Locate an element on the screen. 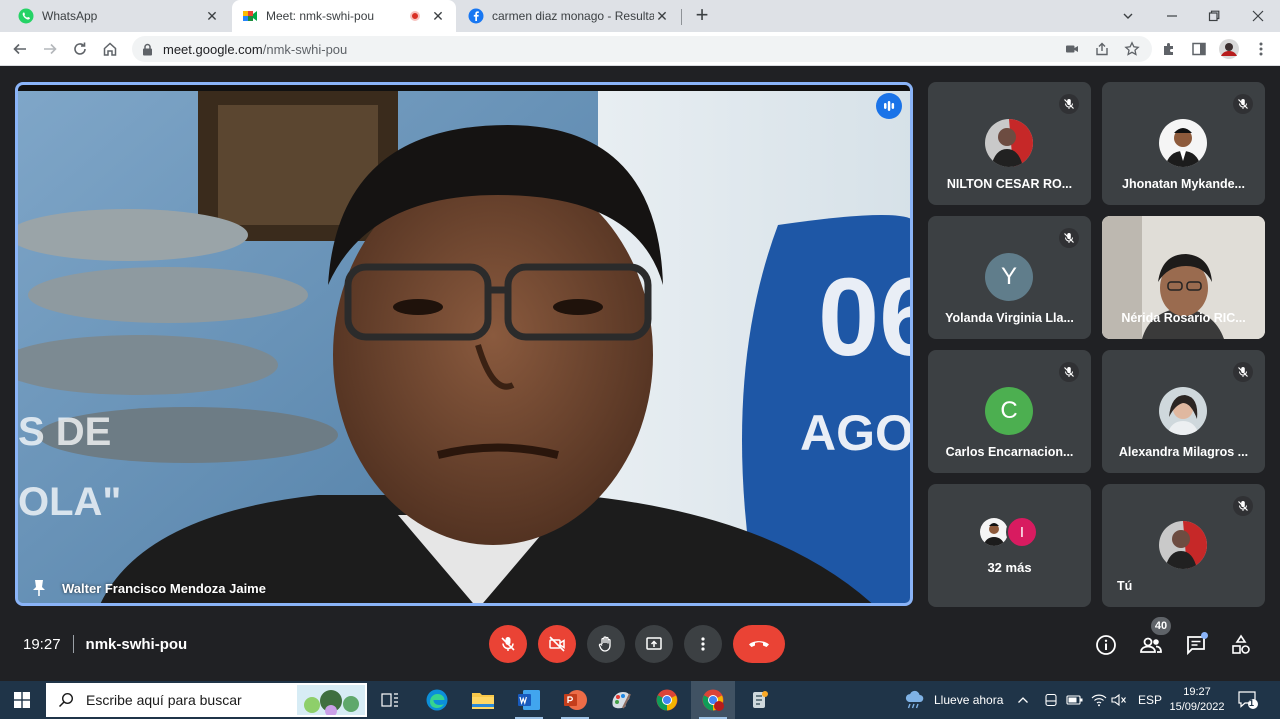  extensions-icon is located at coordinates (1169, 49).